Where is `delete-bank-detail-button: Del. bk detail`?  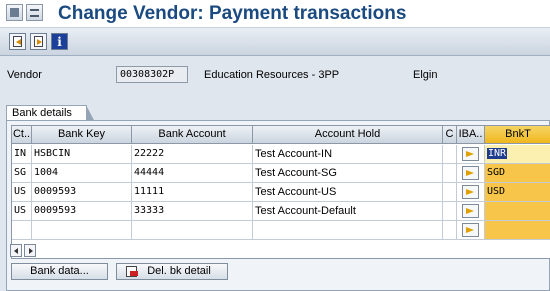
delete-bank-detail-button: Del. bk detail is located at coordinates (172, 271).